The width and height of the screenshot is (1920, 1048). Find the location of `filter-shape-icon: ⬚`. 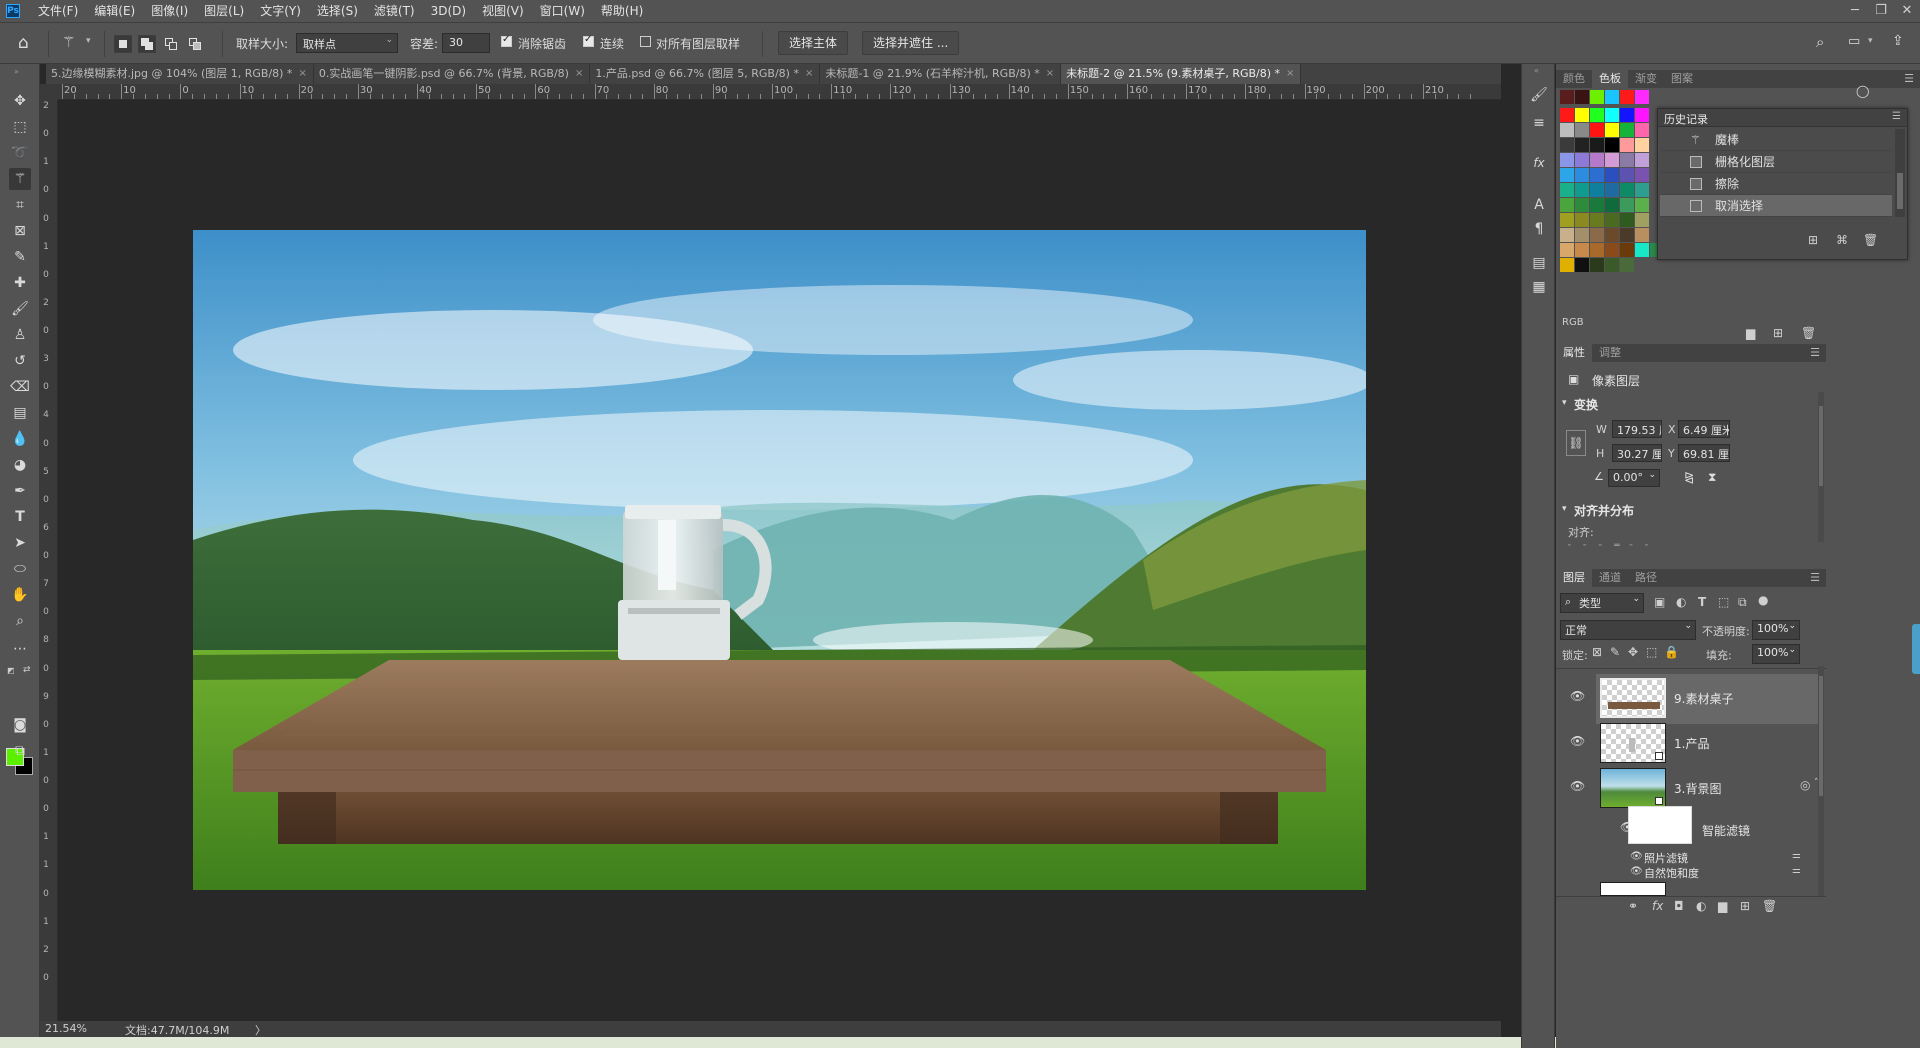

filter-shape-icon: ⬚ is located at coordinates (1723, 602).